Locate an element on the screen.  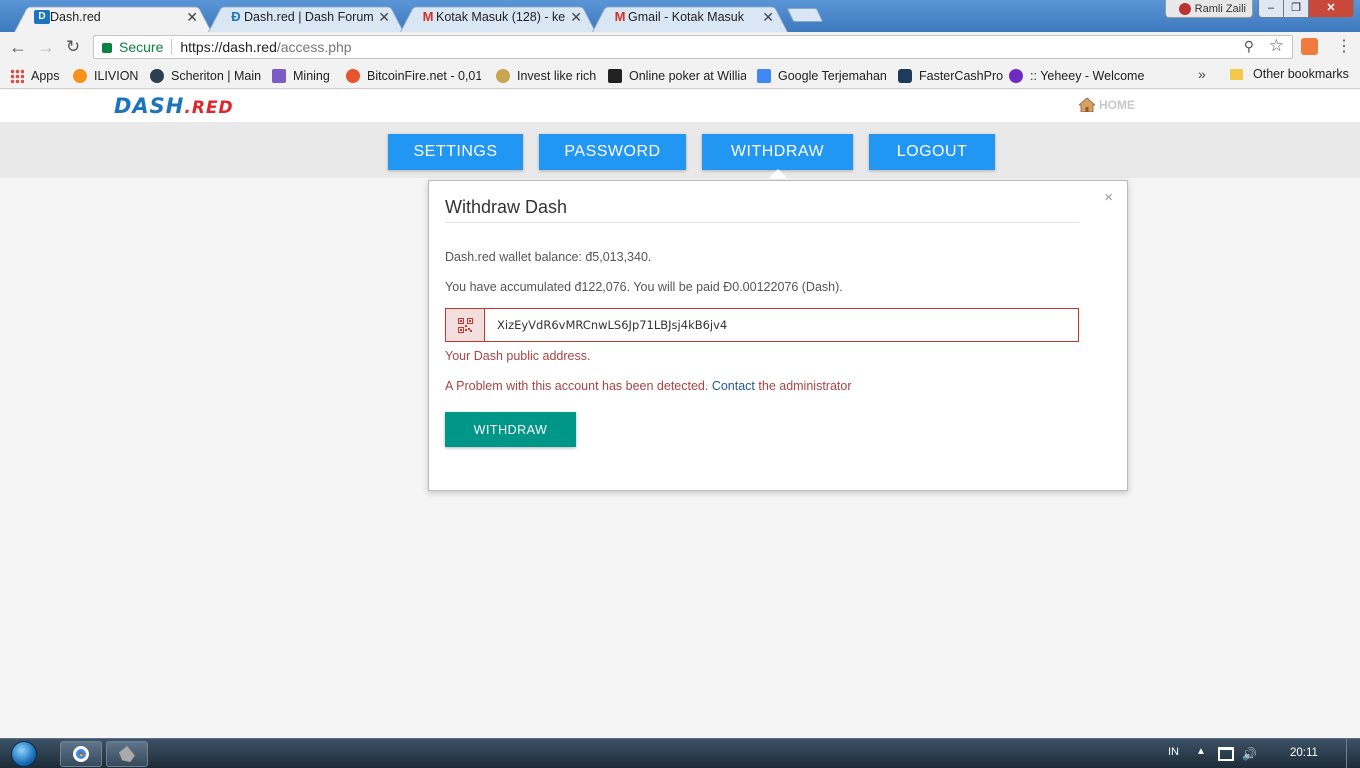
mining-icon is located at coordinates (279, 75).